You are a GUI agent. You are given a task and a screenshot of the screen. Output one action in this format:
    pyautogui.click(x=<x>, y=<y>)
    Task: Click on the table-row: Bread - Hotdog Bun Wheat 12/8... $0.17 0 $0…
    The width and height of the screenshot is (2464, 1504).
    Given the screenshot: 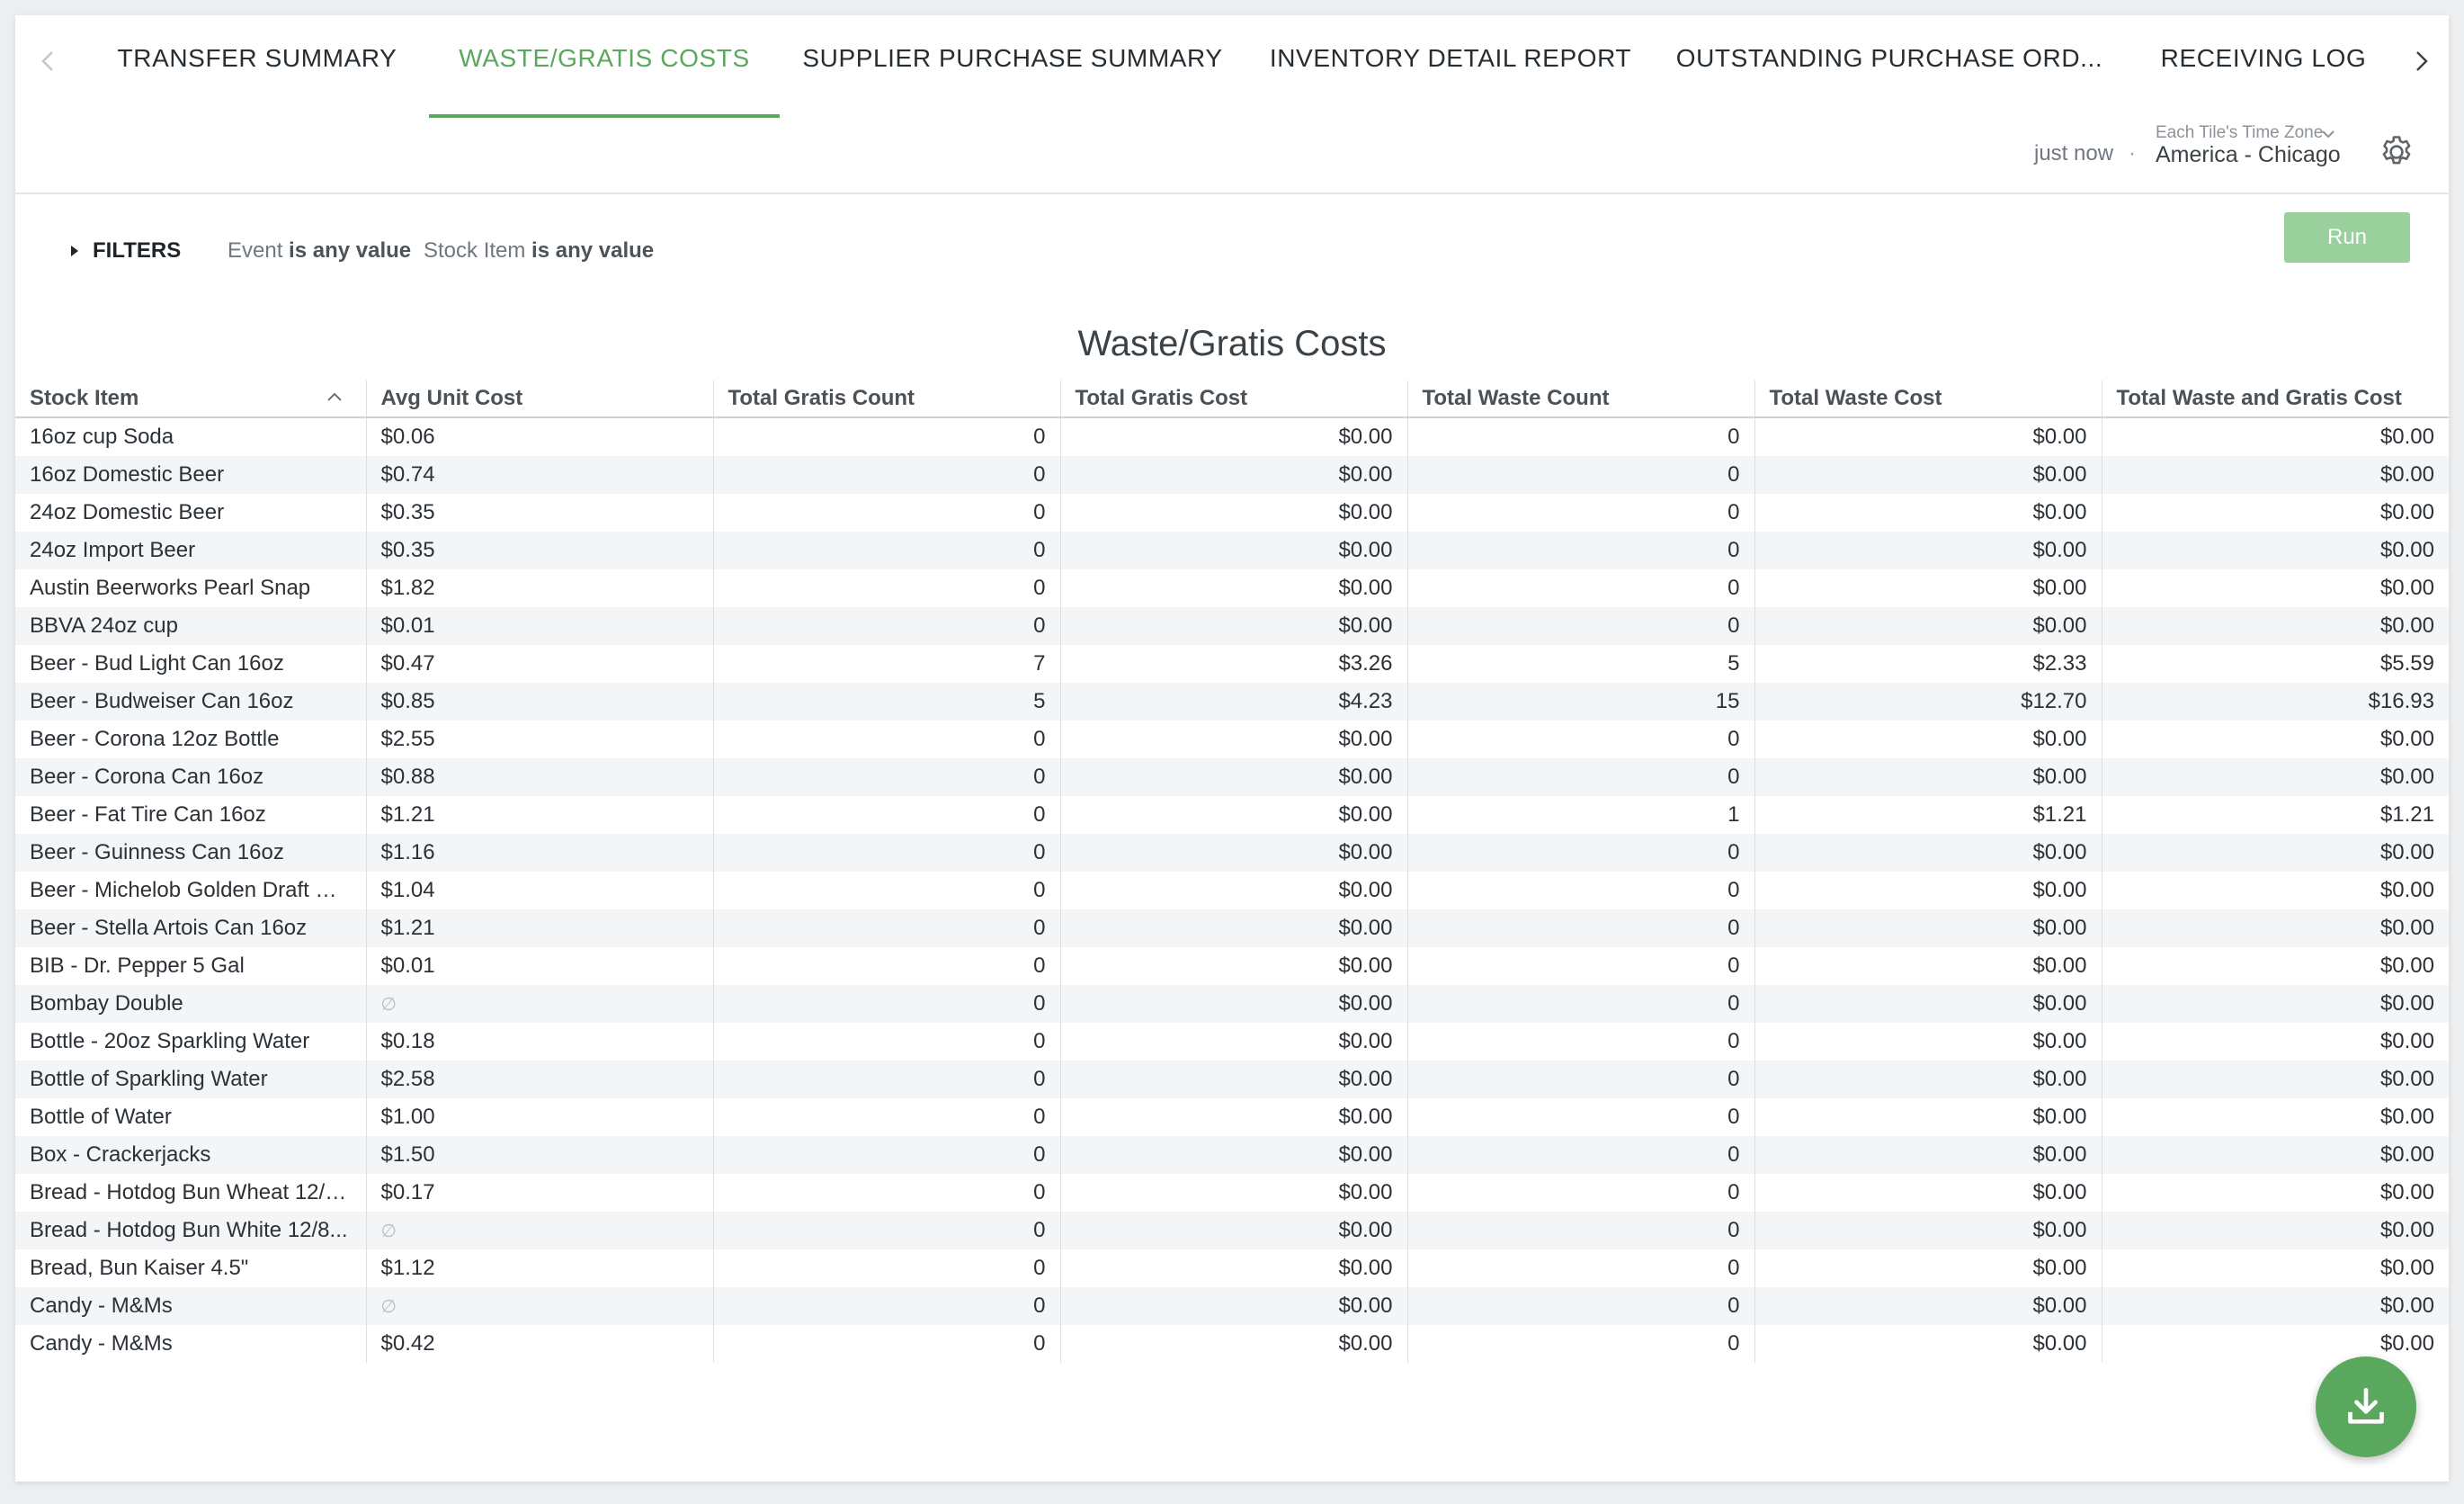 What is the action you would take?
    pyautogui.click(x=1232, y=1193)
    